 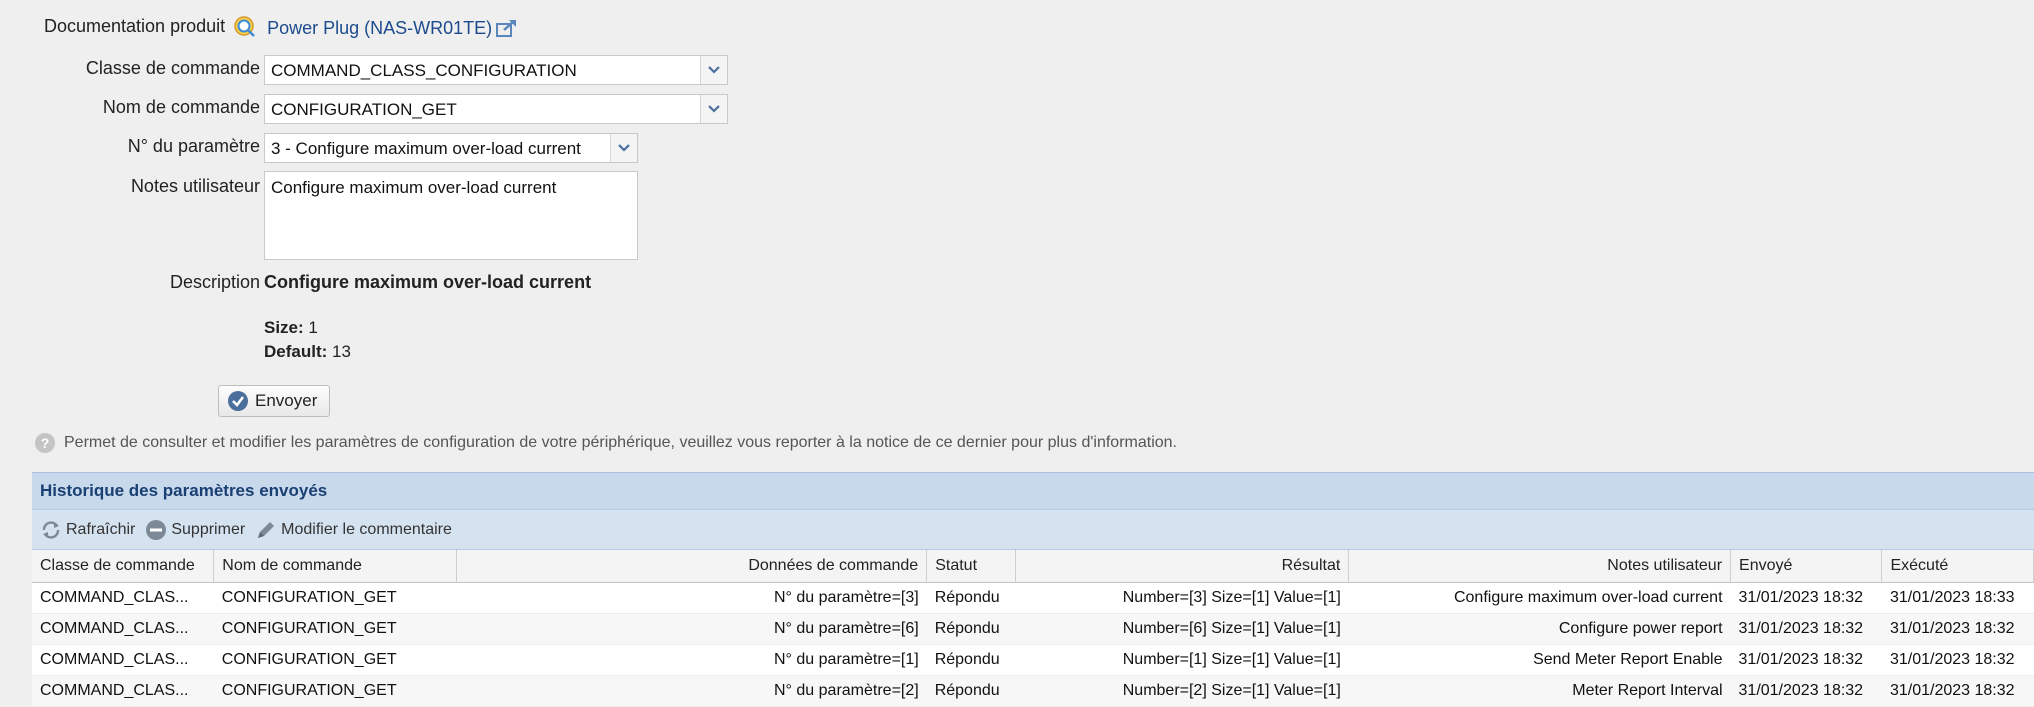 I want to click on cell-result: Number=[6] Size=[1] Value=[1], so click(x=1182, y=629).